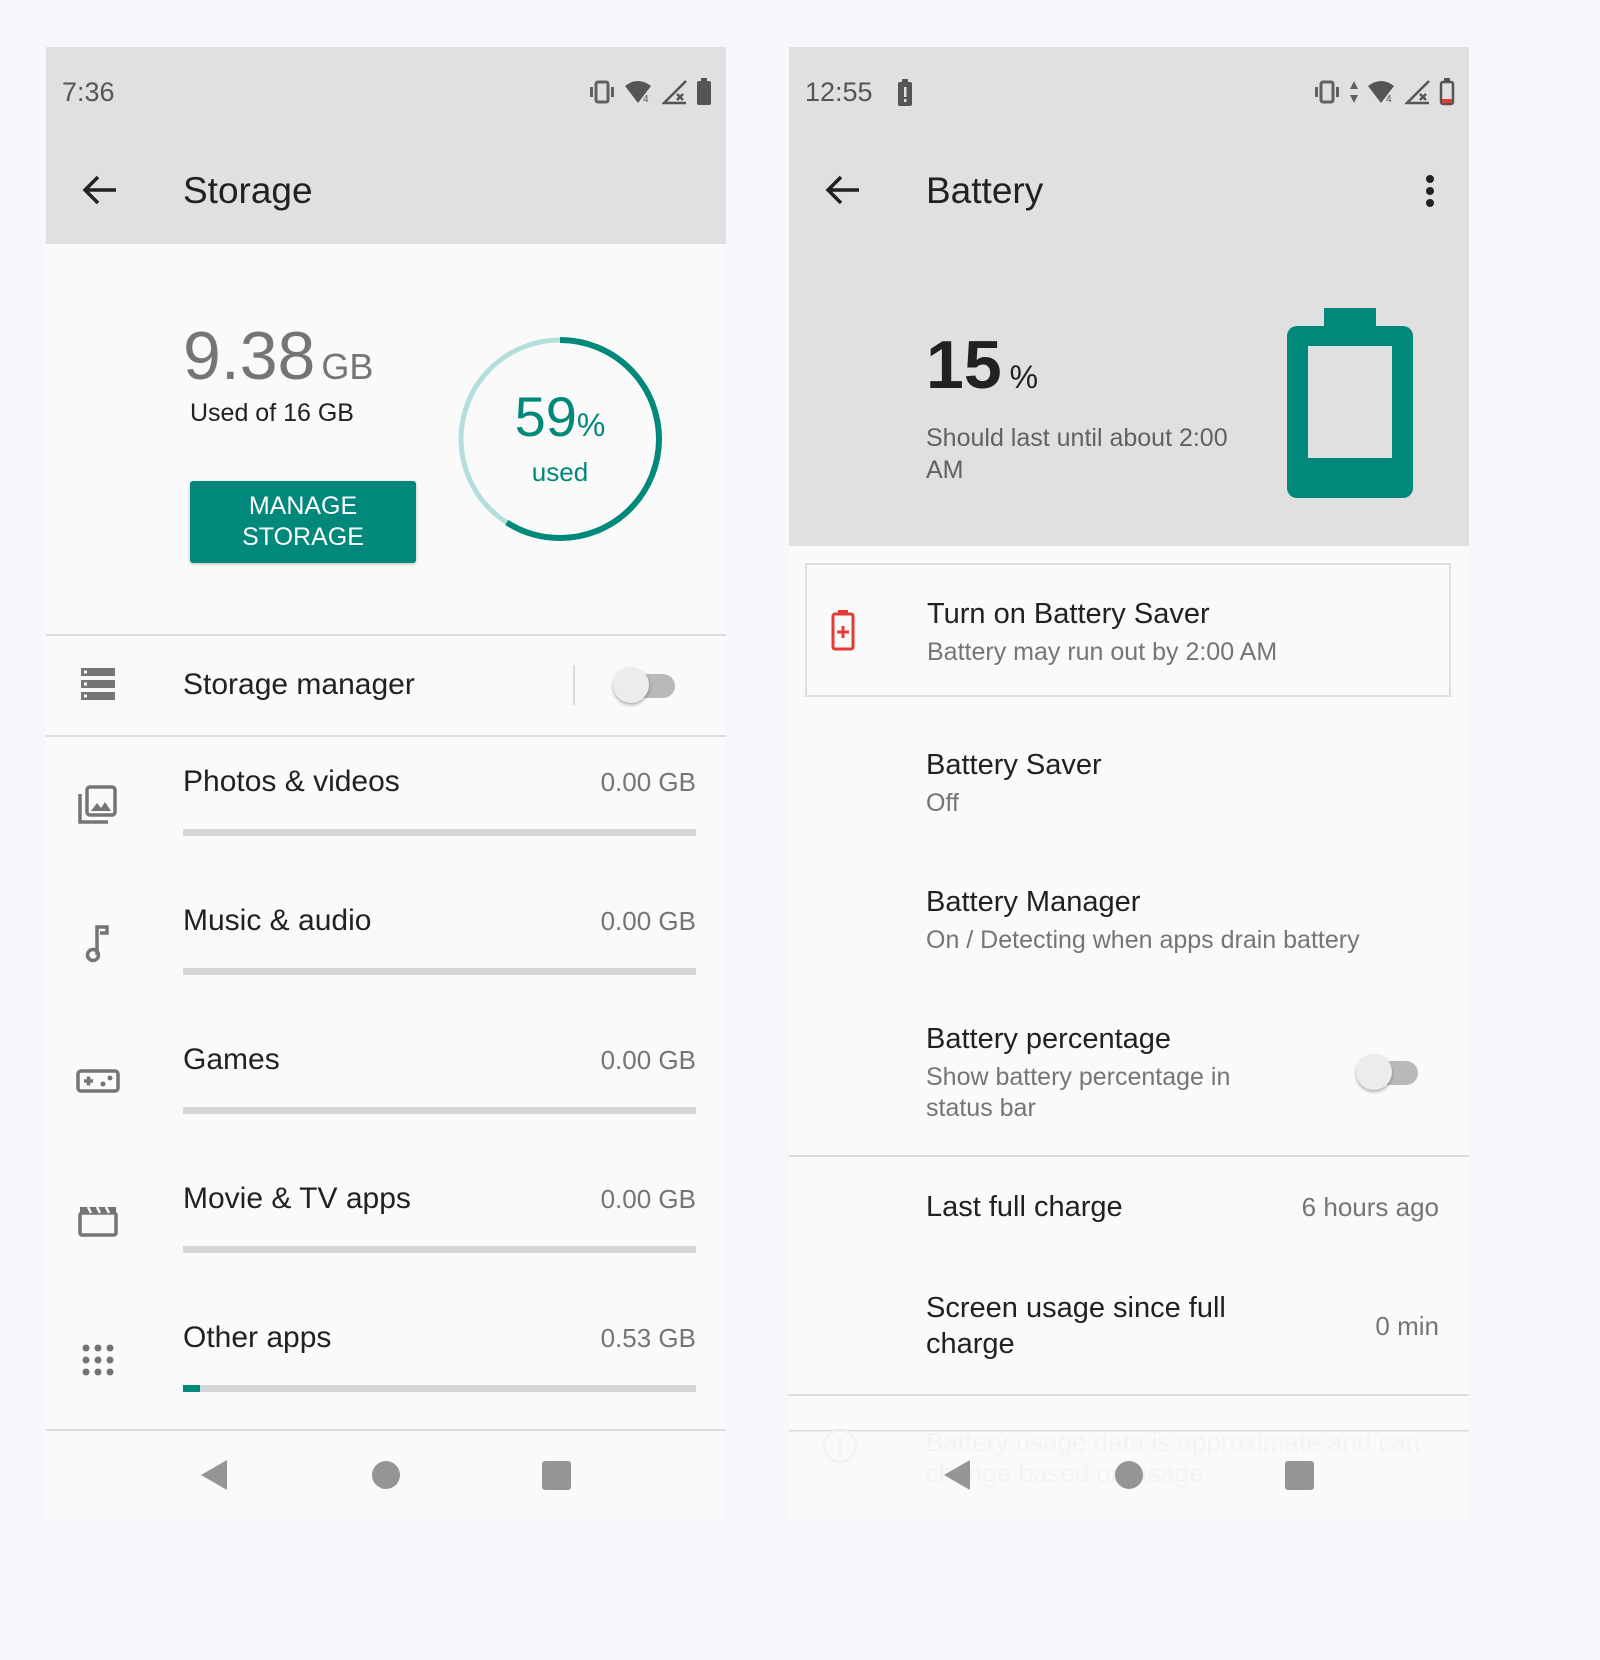 The width and height of the screenshot is (1600, 1660). I want to click on category-label: Games, so click(231, 1059).